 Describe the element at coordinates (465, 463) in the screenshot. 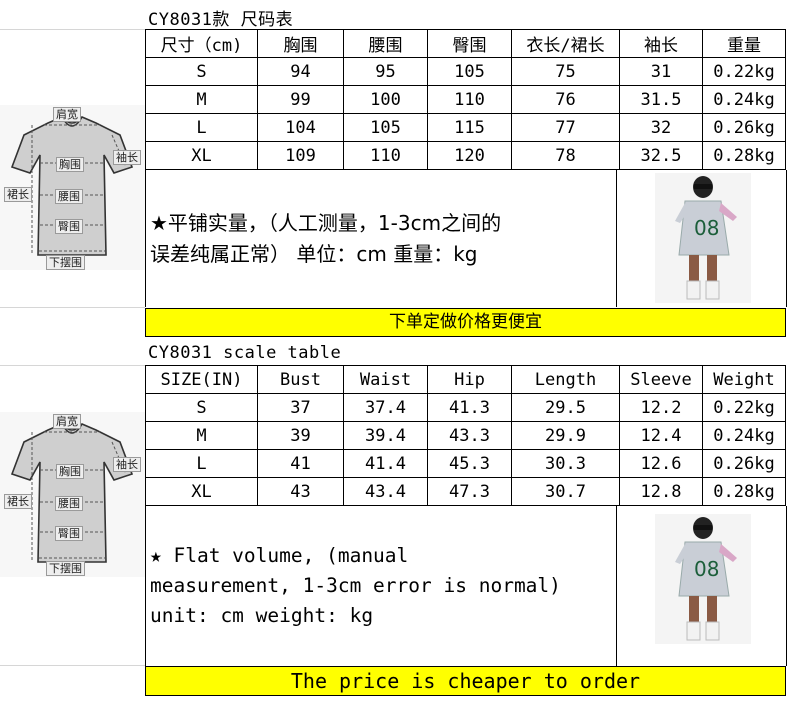

I see `table-row: L 41 41.4 45.3 30.3 12.6 0.26kg` at that location.